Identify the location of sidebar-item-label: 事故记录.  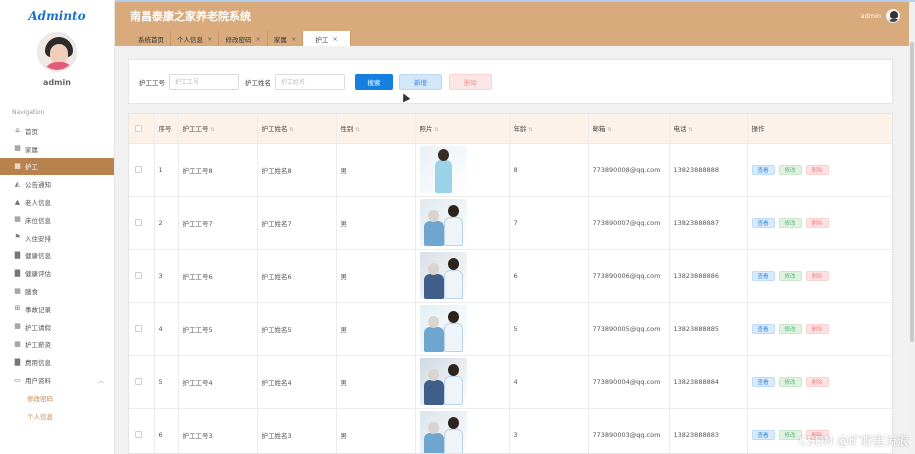
(38, 309).